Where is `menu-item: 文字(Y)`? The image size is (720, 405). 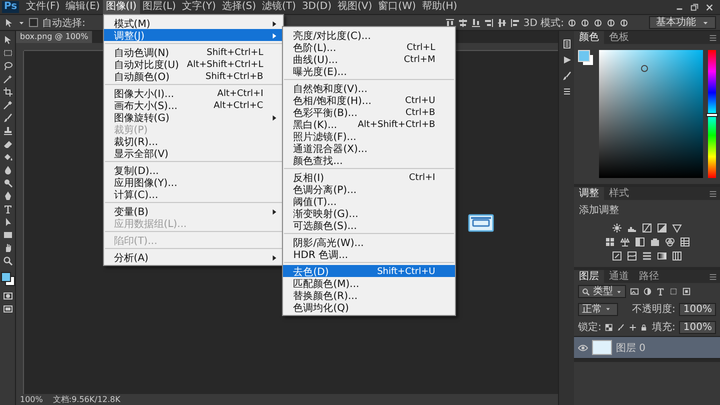
menu-item: 文字(Y) is located at coordinates (198, 7).